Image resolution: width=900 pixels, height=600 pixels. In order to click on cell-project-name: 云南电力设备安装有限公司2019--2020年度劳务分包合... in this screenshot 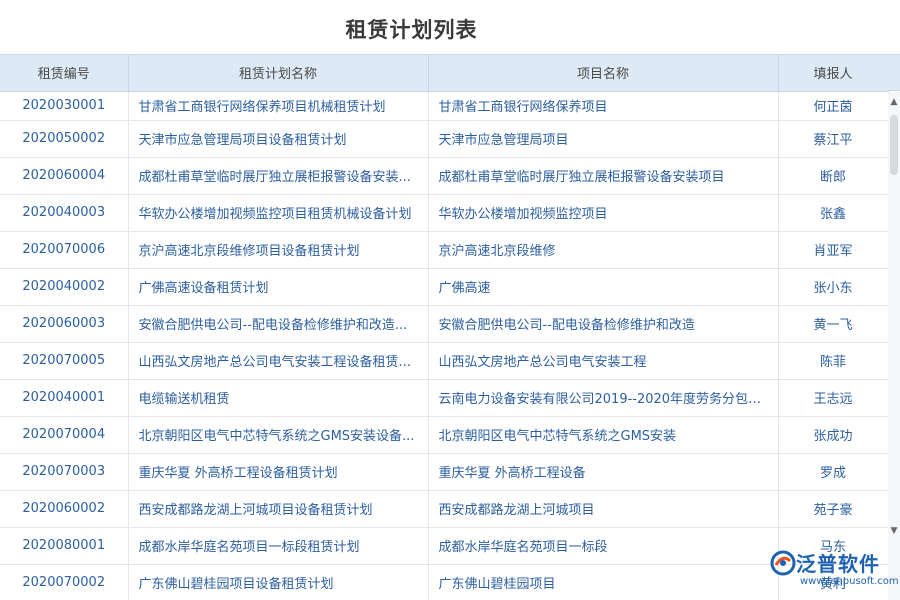, I will do `click(603, 398)`.